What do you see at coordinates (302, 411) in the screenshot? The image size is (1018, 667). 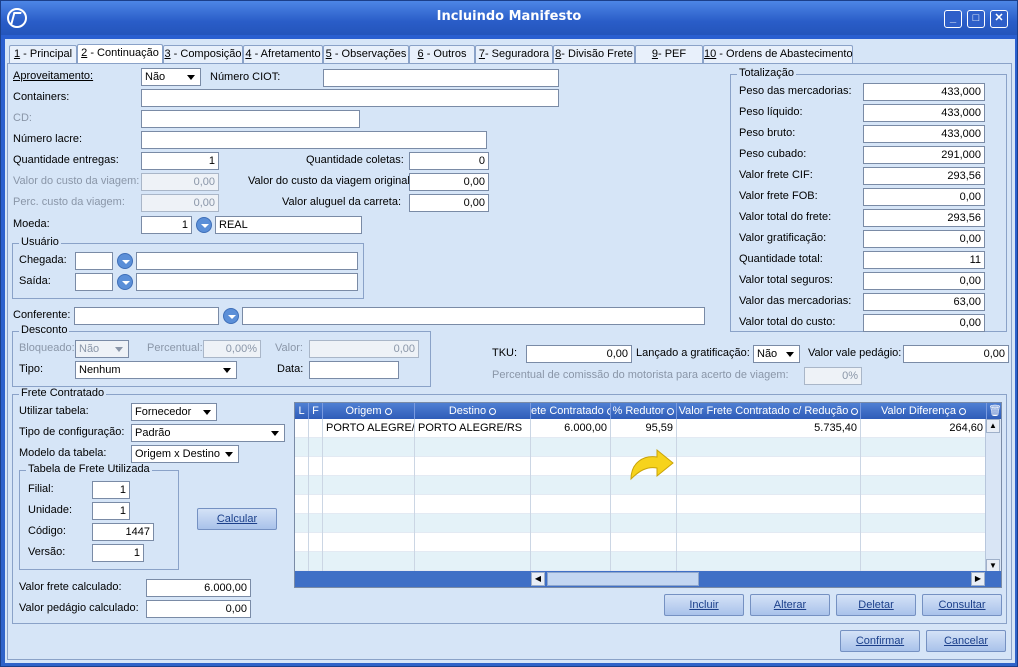 I see `col-l: L` at bounding box center [302, 411].